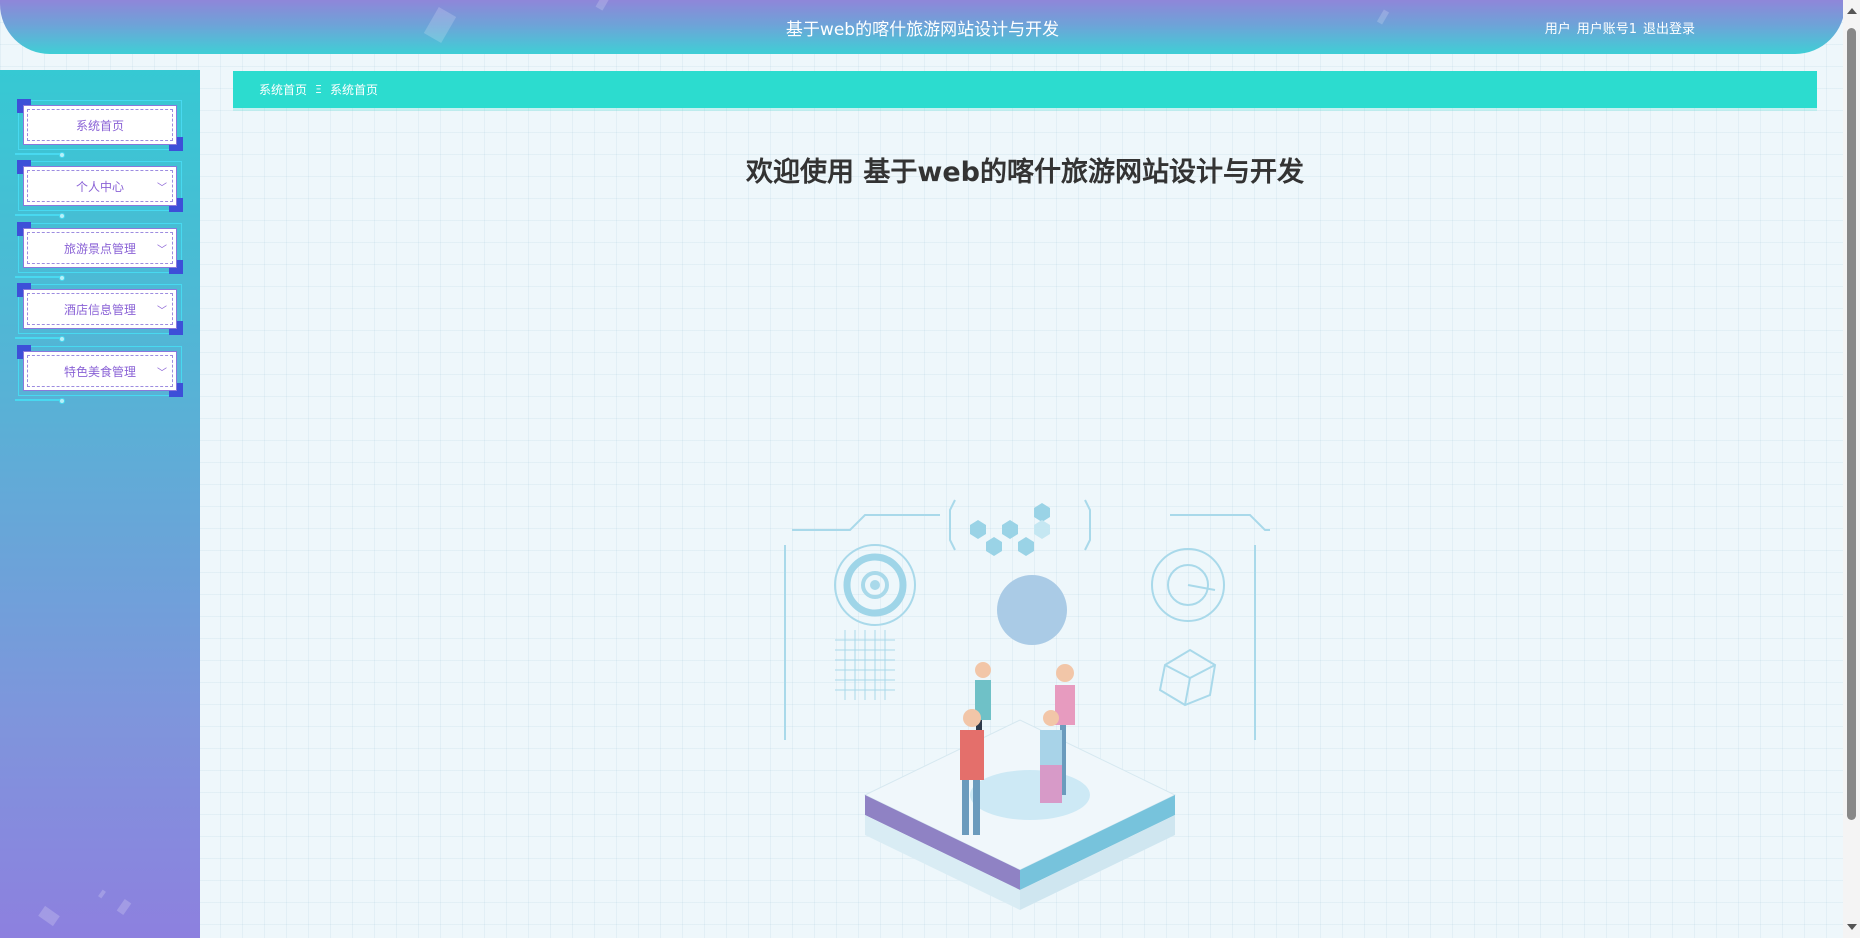 This screenshot has width=1860, height=938. I want to click on menu-item-frame: 系统首页, so click(100, 125).